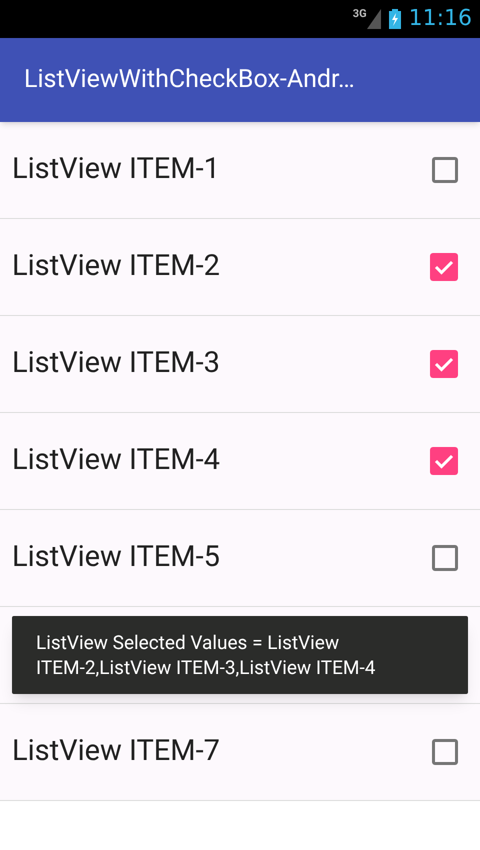 Image resolution: width=480 pixels, height=850 pixels. I want to click on signal-icon, so click(373, 19).